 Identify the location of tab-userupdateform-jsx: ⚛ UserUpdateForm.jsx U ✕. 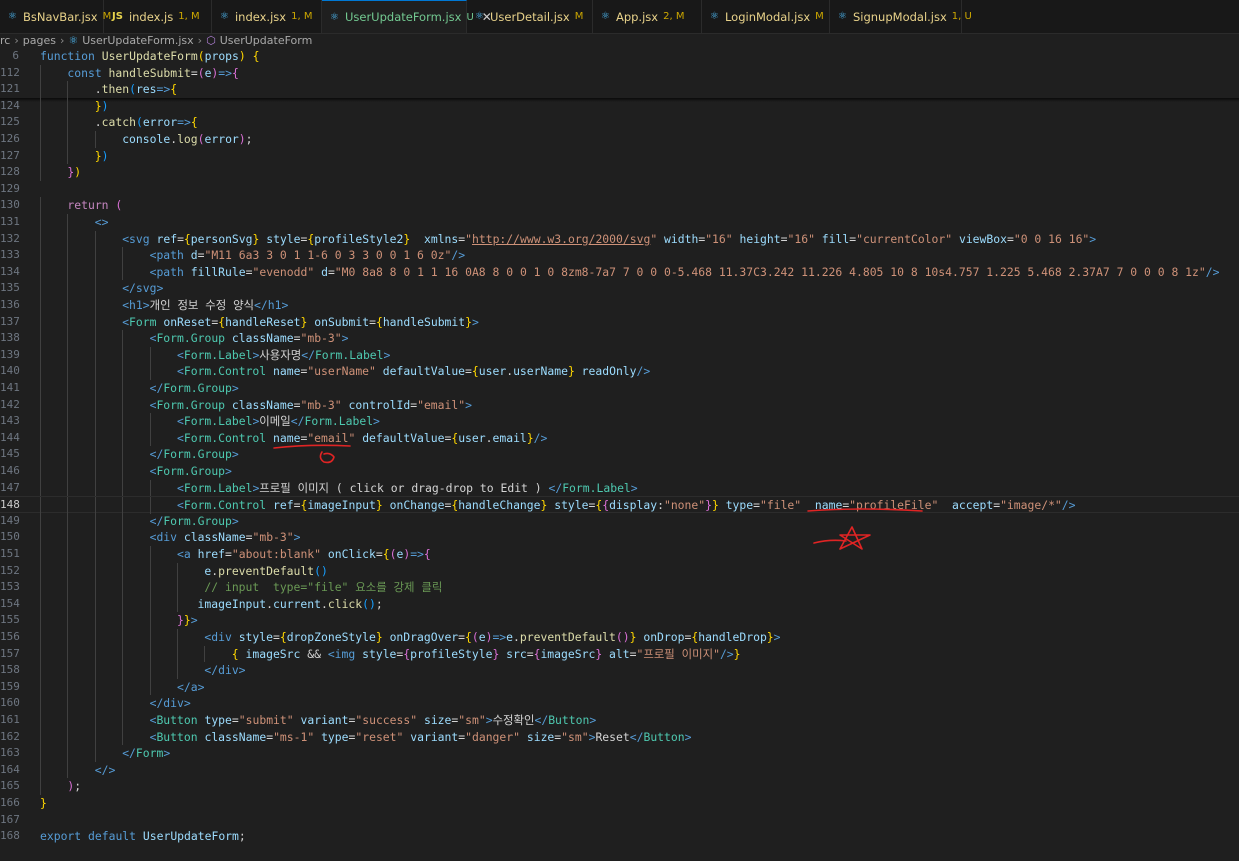
(407, 16).